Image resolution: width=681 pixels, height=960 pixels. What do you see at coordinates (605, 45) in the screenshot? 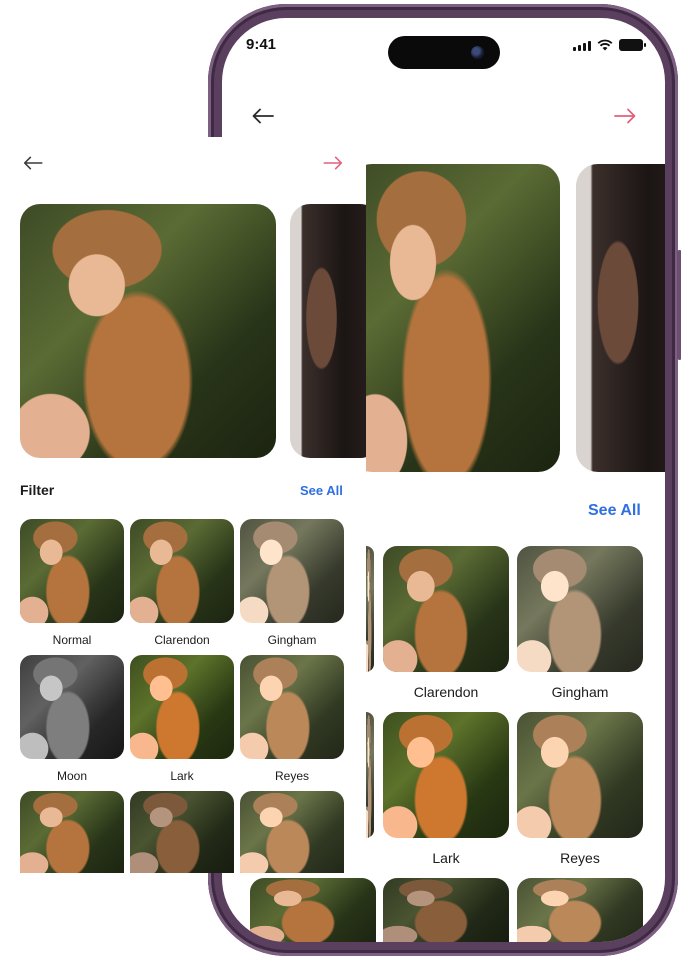
I see `wifi-icon` at bounding box center [605, 45].